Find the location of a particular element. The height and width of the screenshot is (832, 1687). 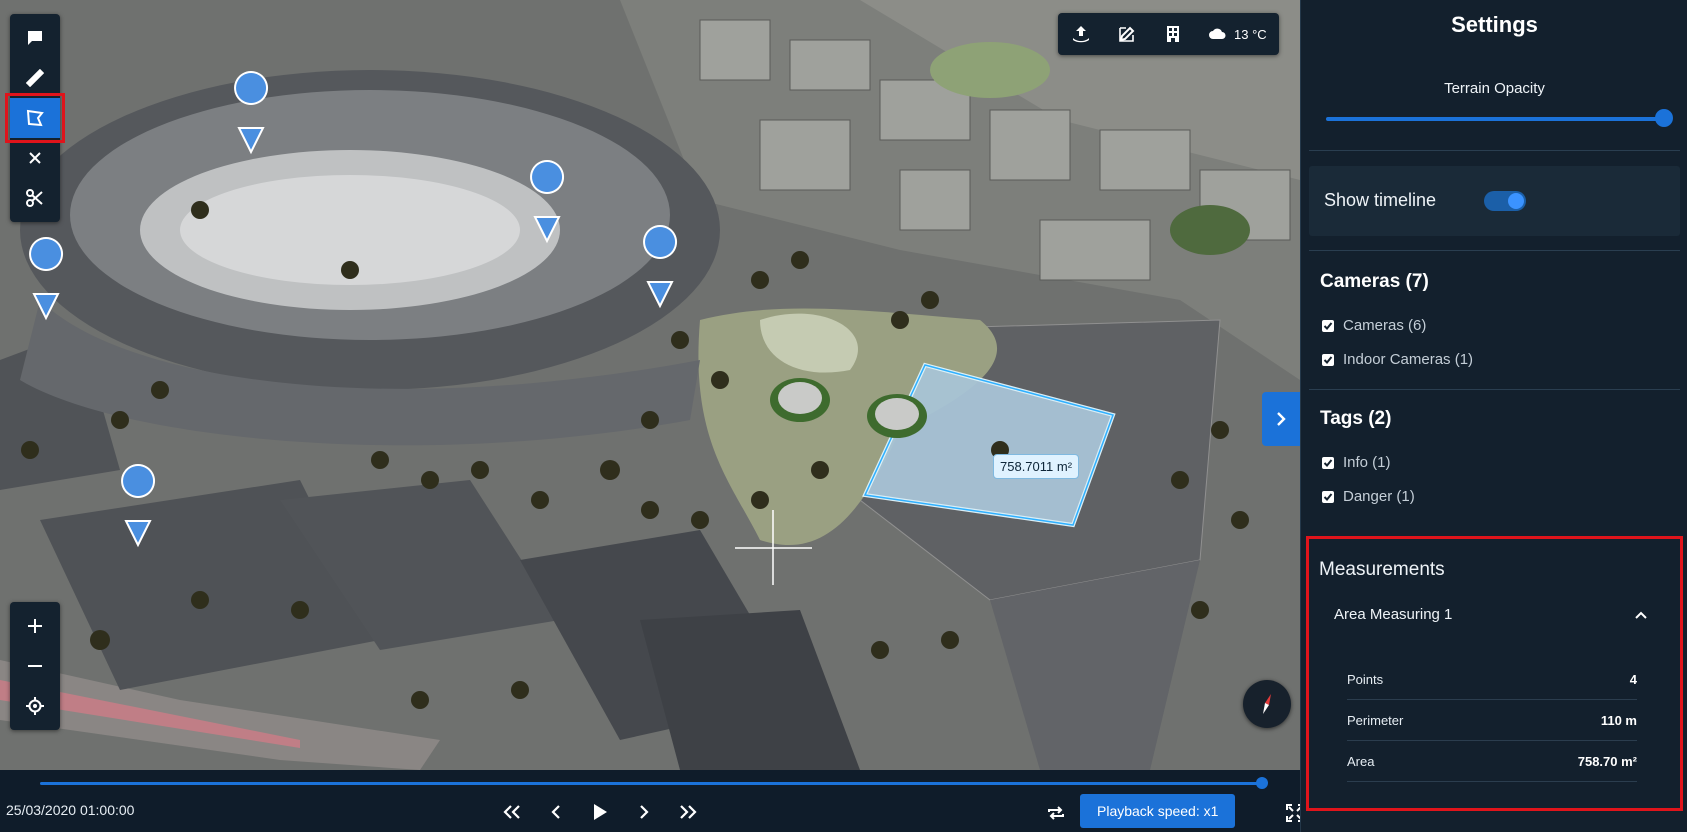

measurement-row-label: Area is located at coordinates (1361, 761).